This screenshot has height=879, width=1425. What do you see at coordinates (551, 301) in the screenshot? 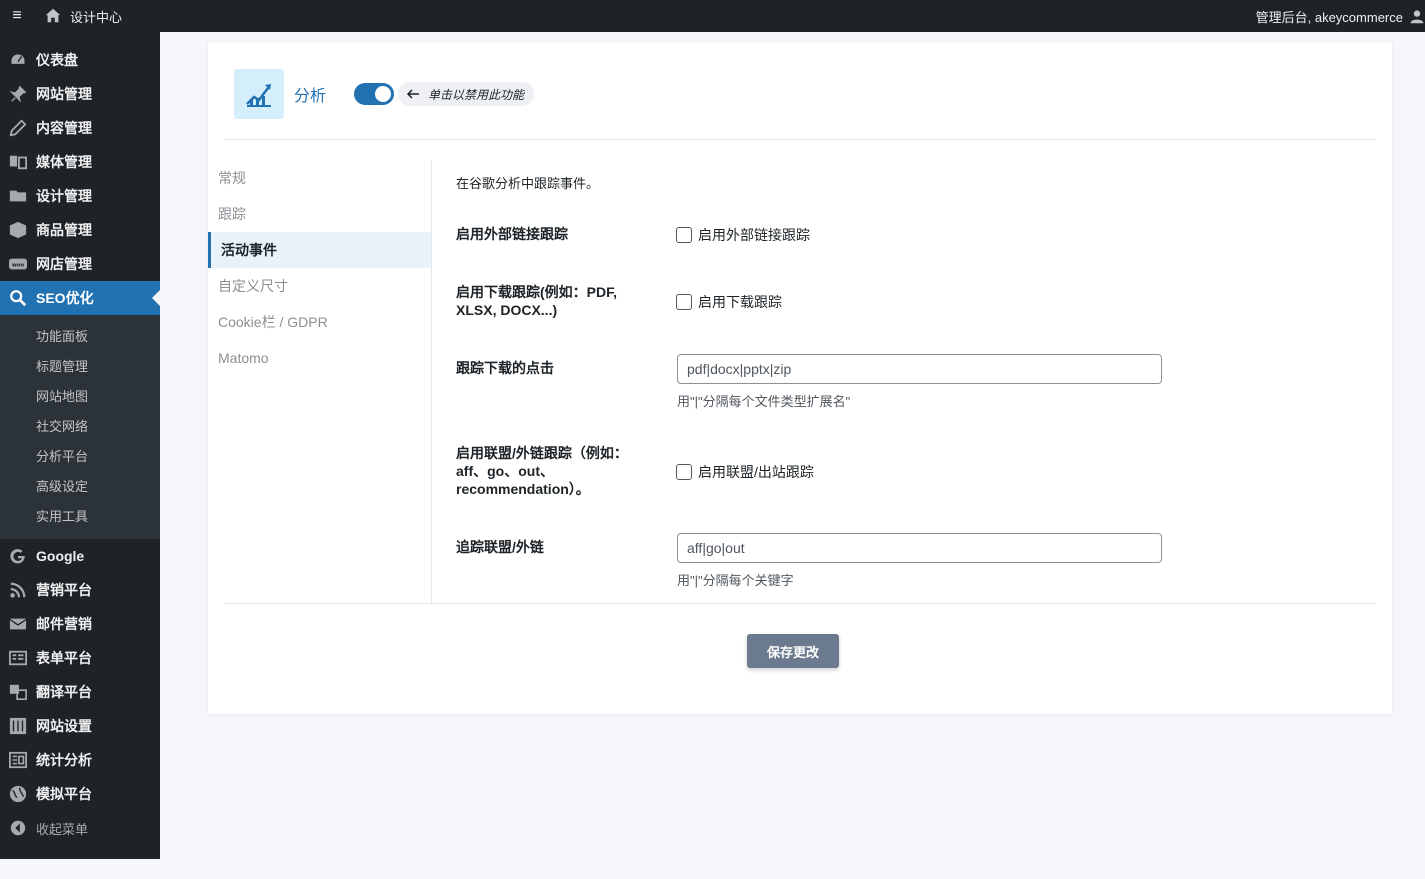
I see `download-tracking-label: 启用下载跟踪(例如：PDF, XLSX, DOCX...)` at bounding box center [551, 301].